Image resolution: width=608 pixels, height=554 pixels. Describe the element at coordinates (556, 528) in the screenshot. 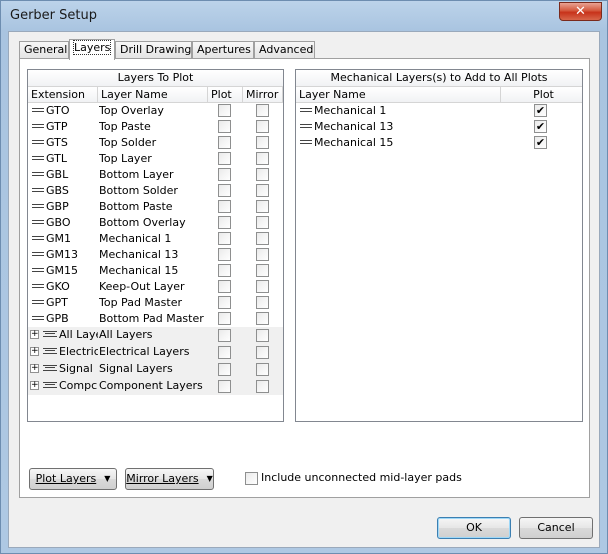

I see `cancel-button: Cancel` at that location.